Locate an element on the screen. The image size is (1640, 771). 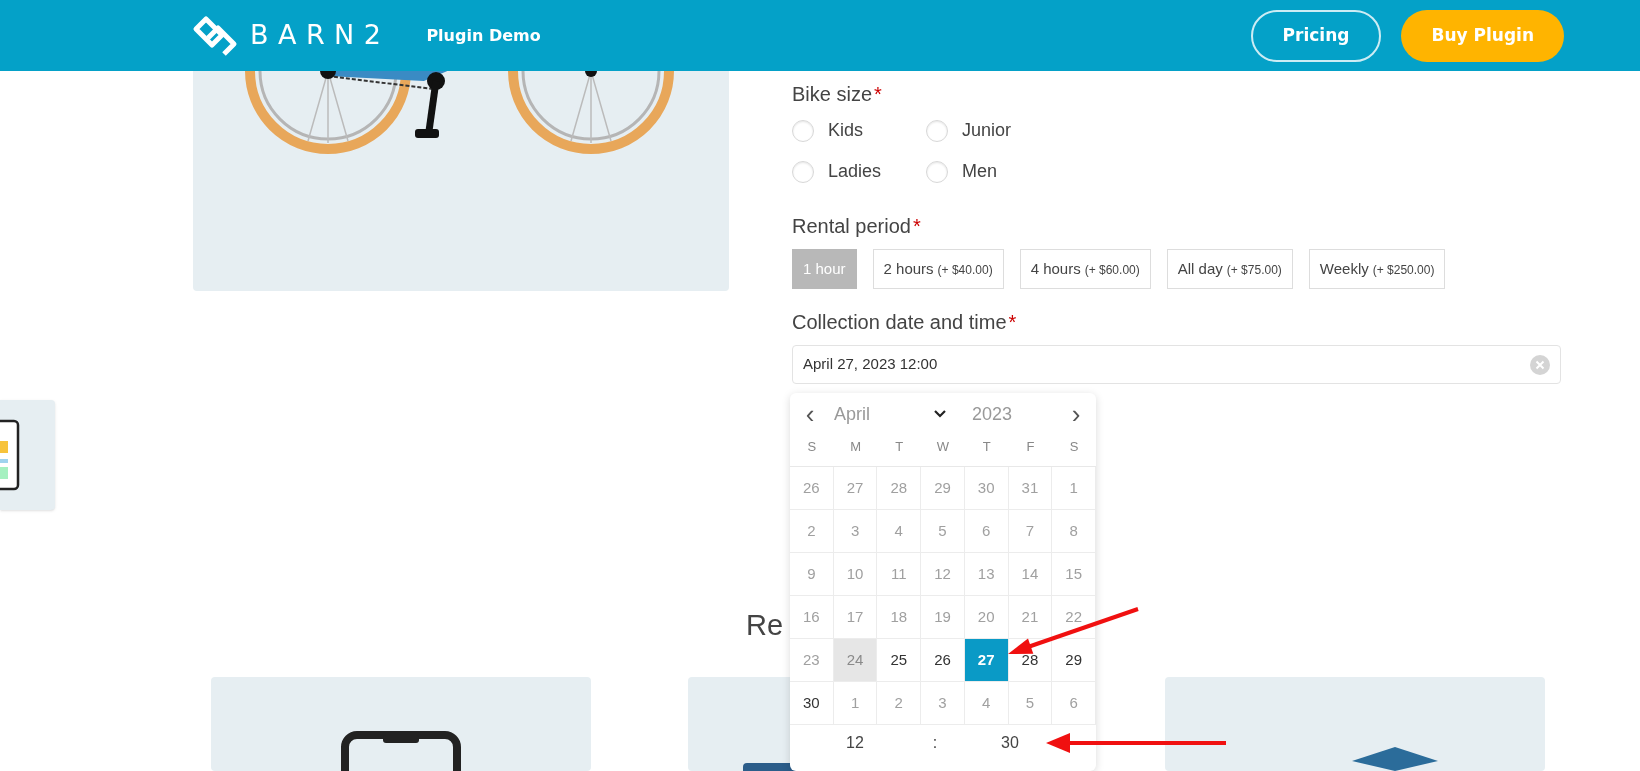
period-option: 2 hours (+ $40.00) is located at coordinates (938, 269).